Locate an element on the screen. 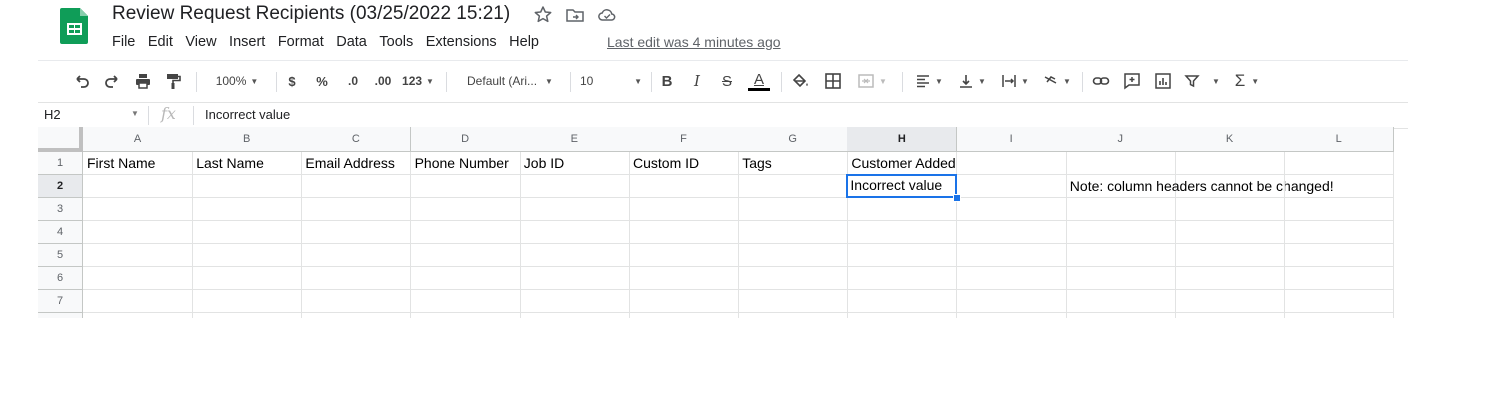 This screenshot has width=1487, height=410. cell-h6 is located at coordinates (902, 278).